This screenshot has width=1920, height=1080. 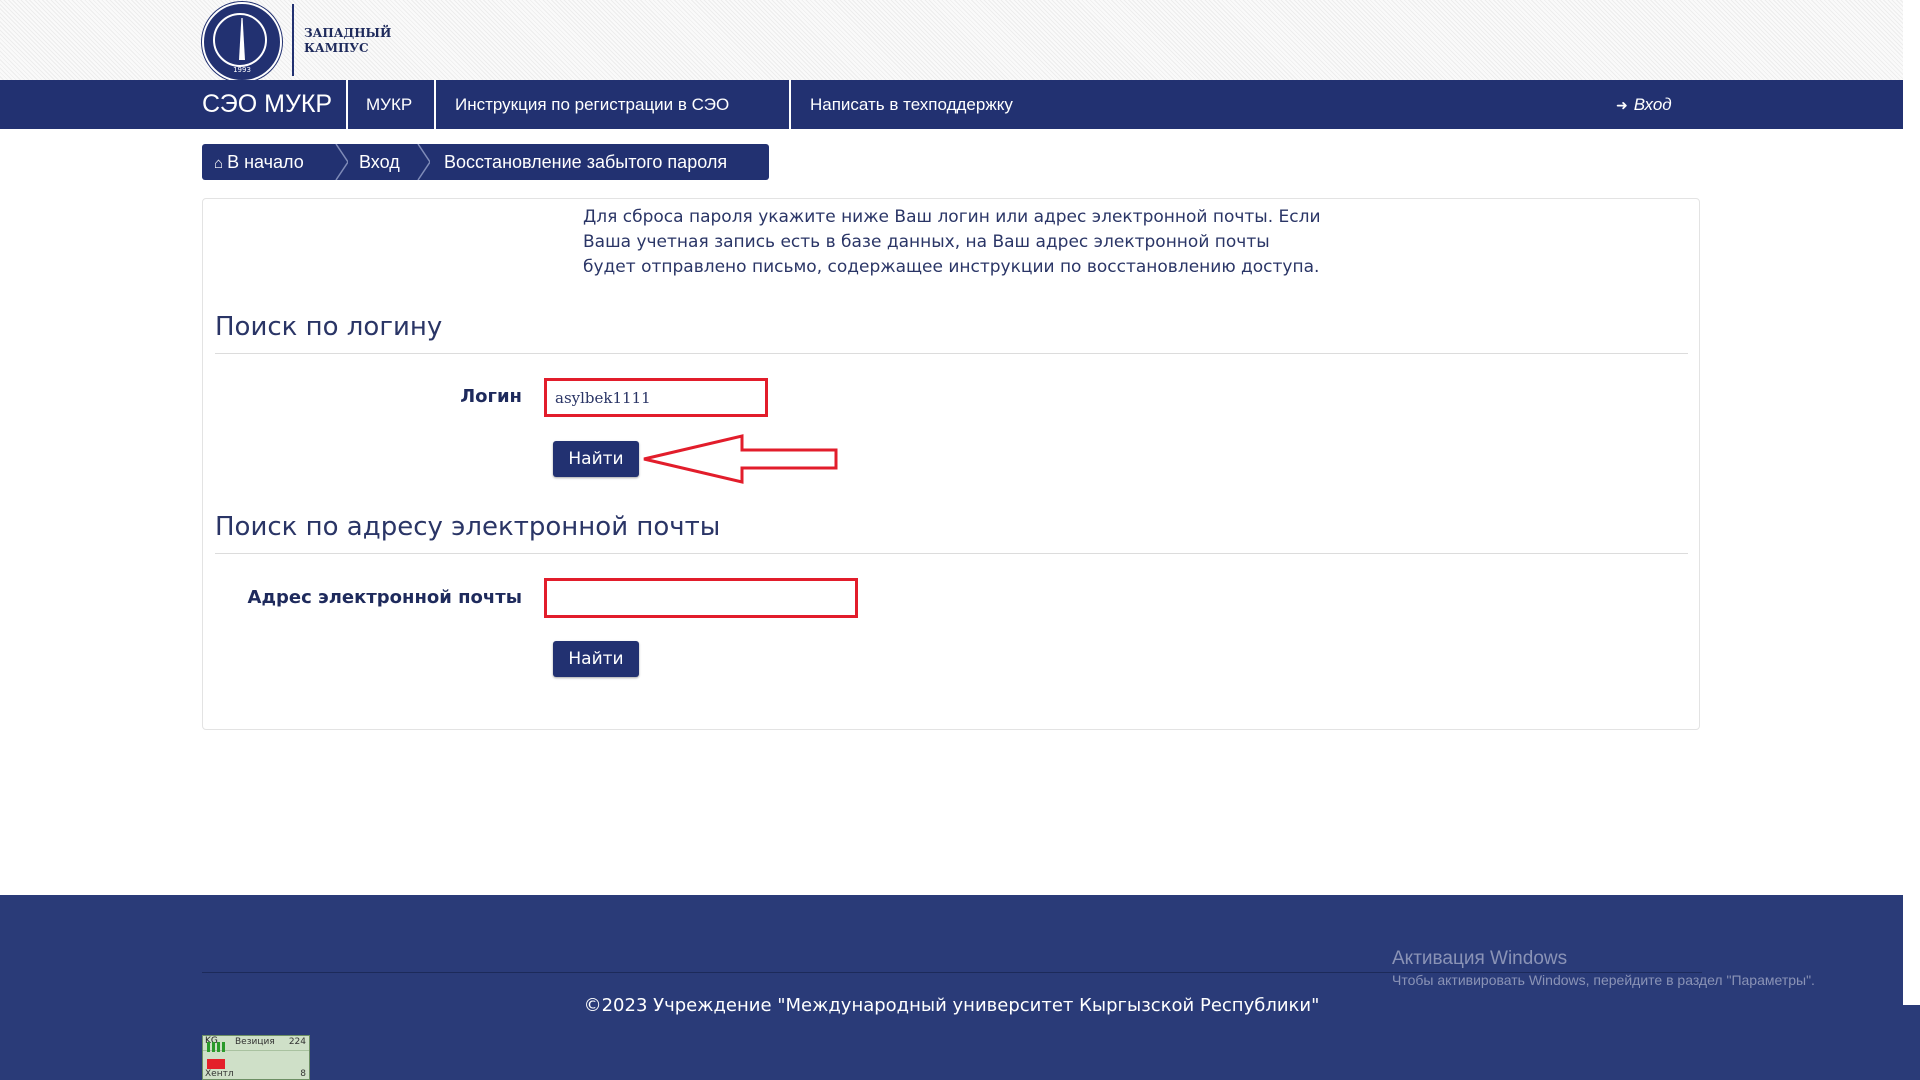 What do you see at coordinates (740, 459) in the screenshot?
I see `red-arrow-icon` at bounding box center [740, 459].